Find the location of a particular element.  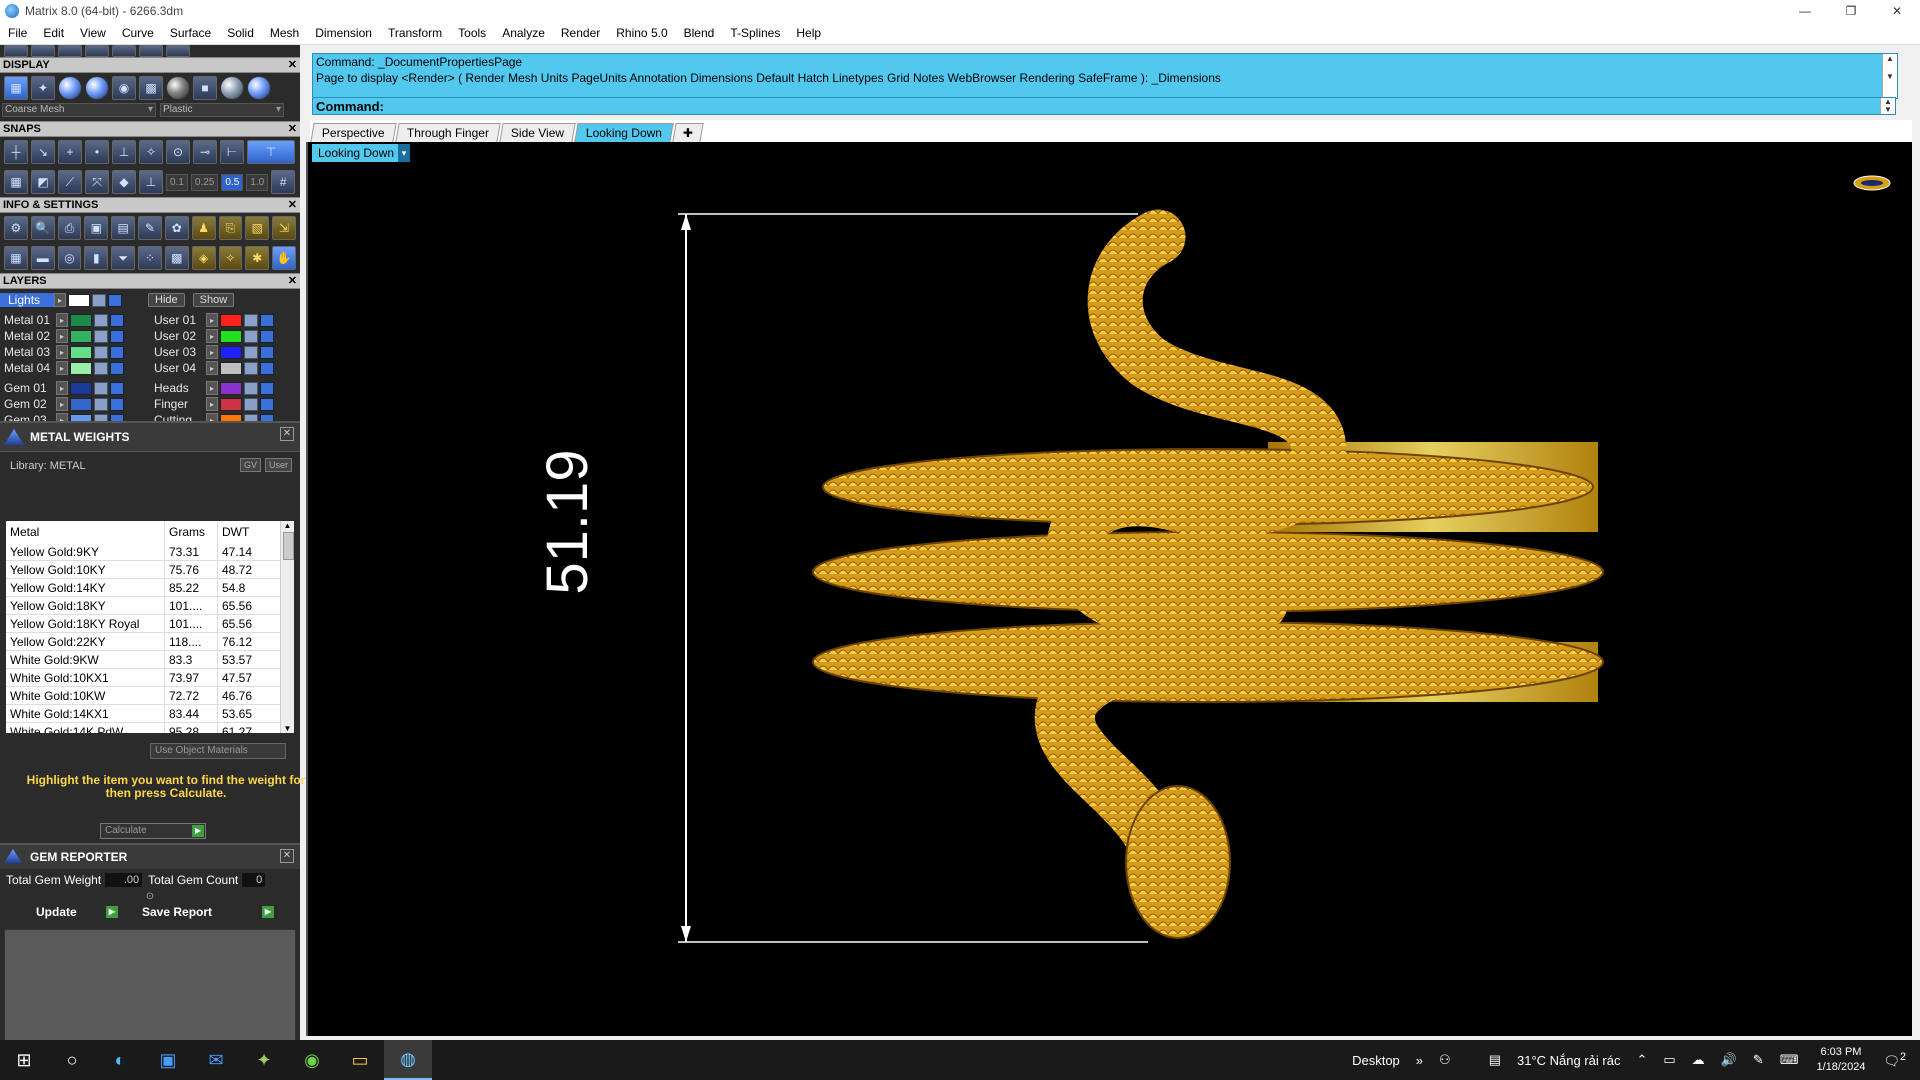

hide-button: Hide is located at coordinates (166, 300).